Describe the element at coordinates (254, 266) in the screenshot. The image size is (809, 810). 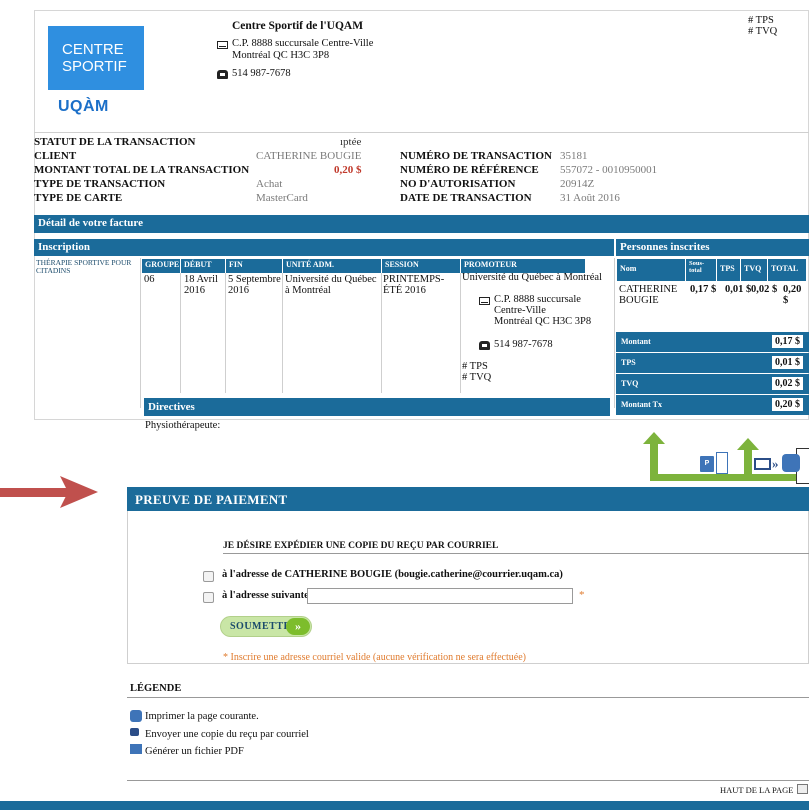
I see `col-fin: FIN` at that location.